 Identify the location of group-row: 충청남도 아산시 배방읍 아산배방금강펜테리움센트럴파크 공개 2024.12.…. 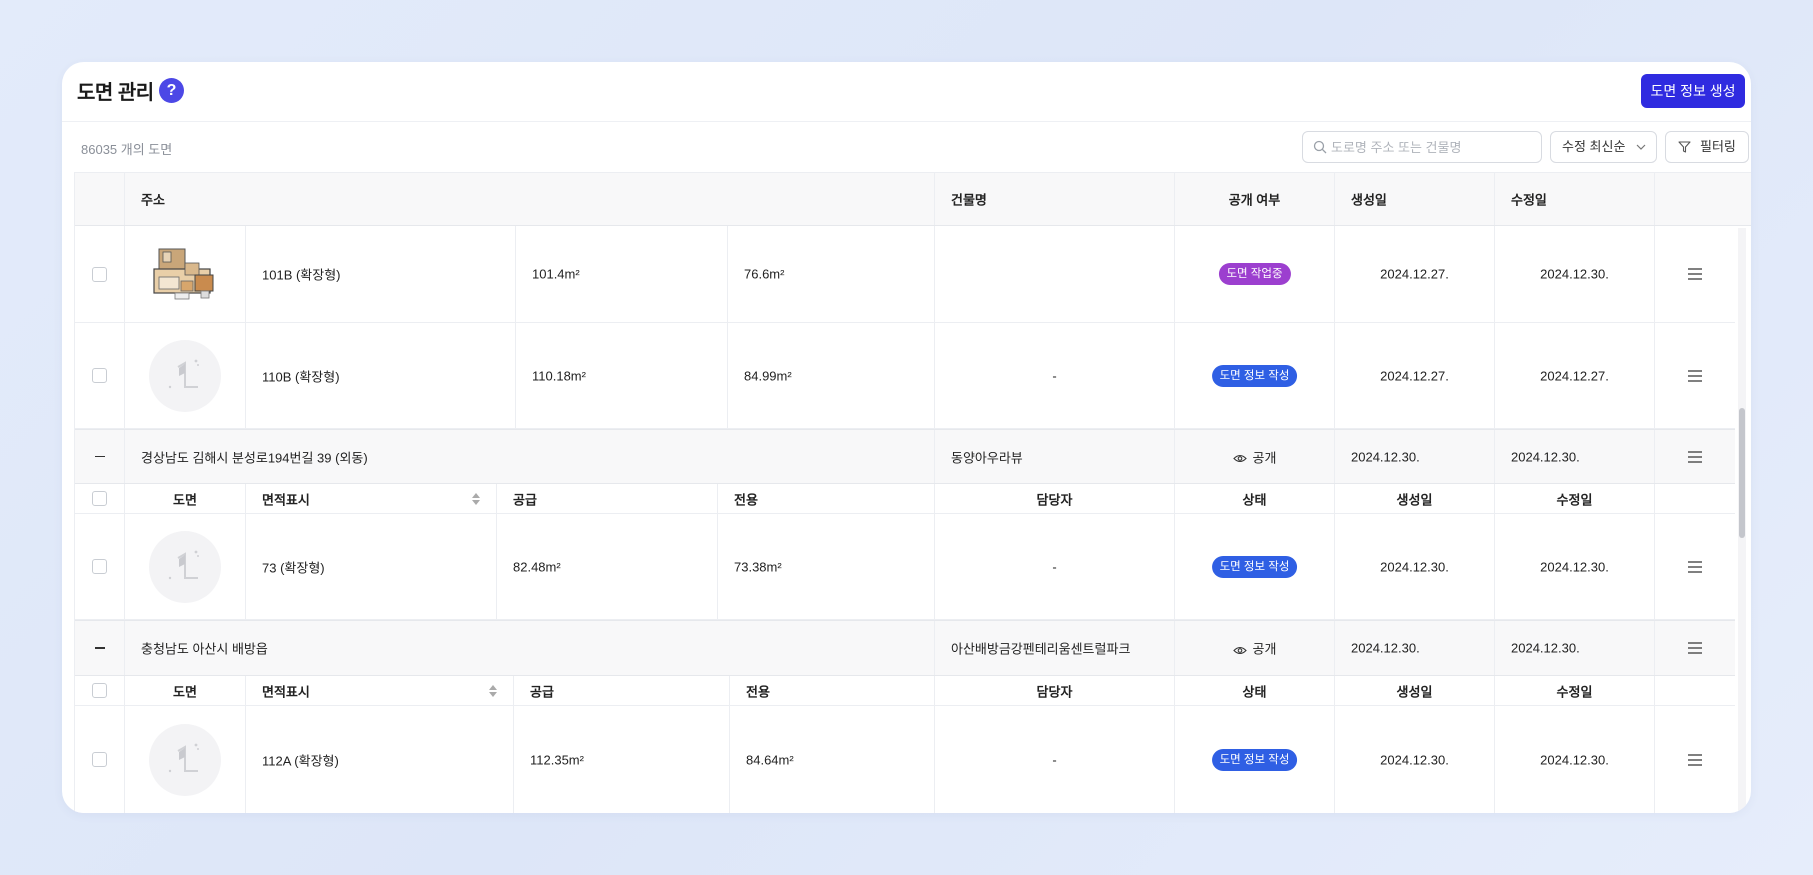
(905, 648).